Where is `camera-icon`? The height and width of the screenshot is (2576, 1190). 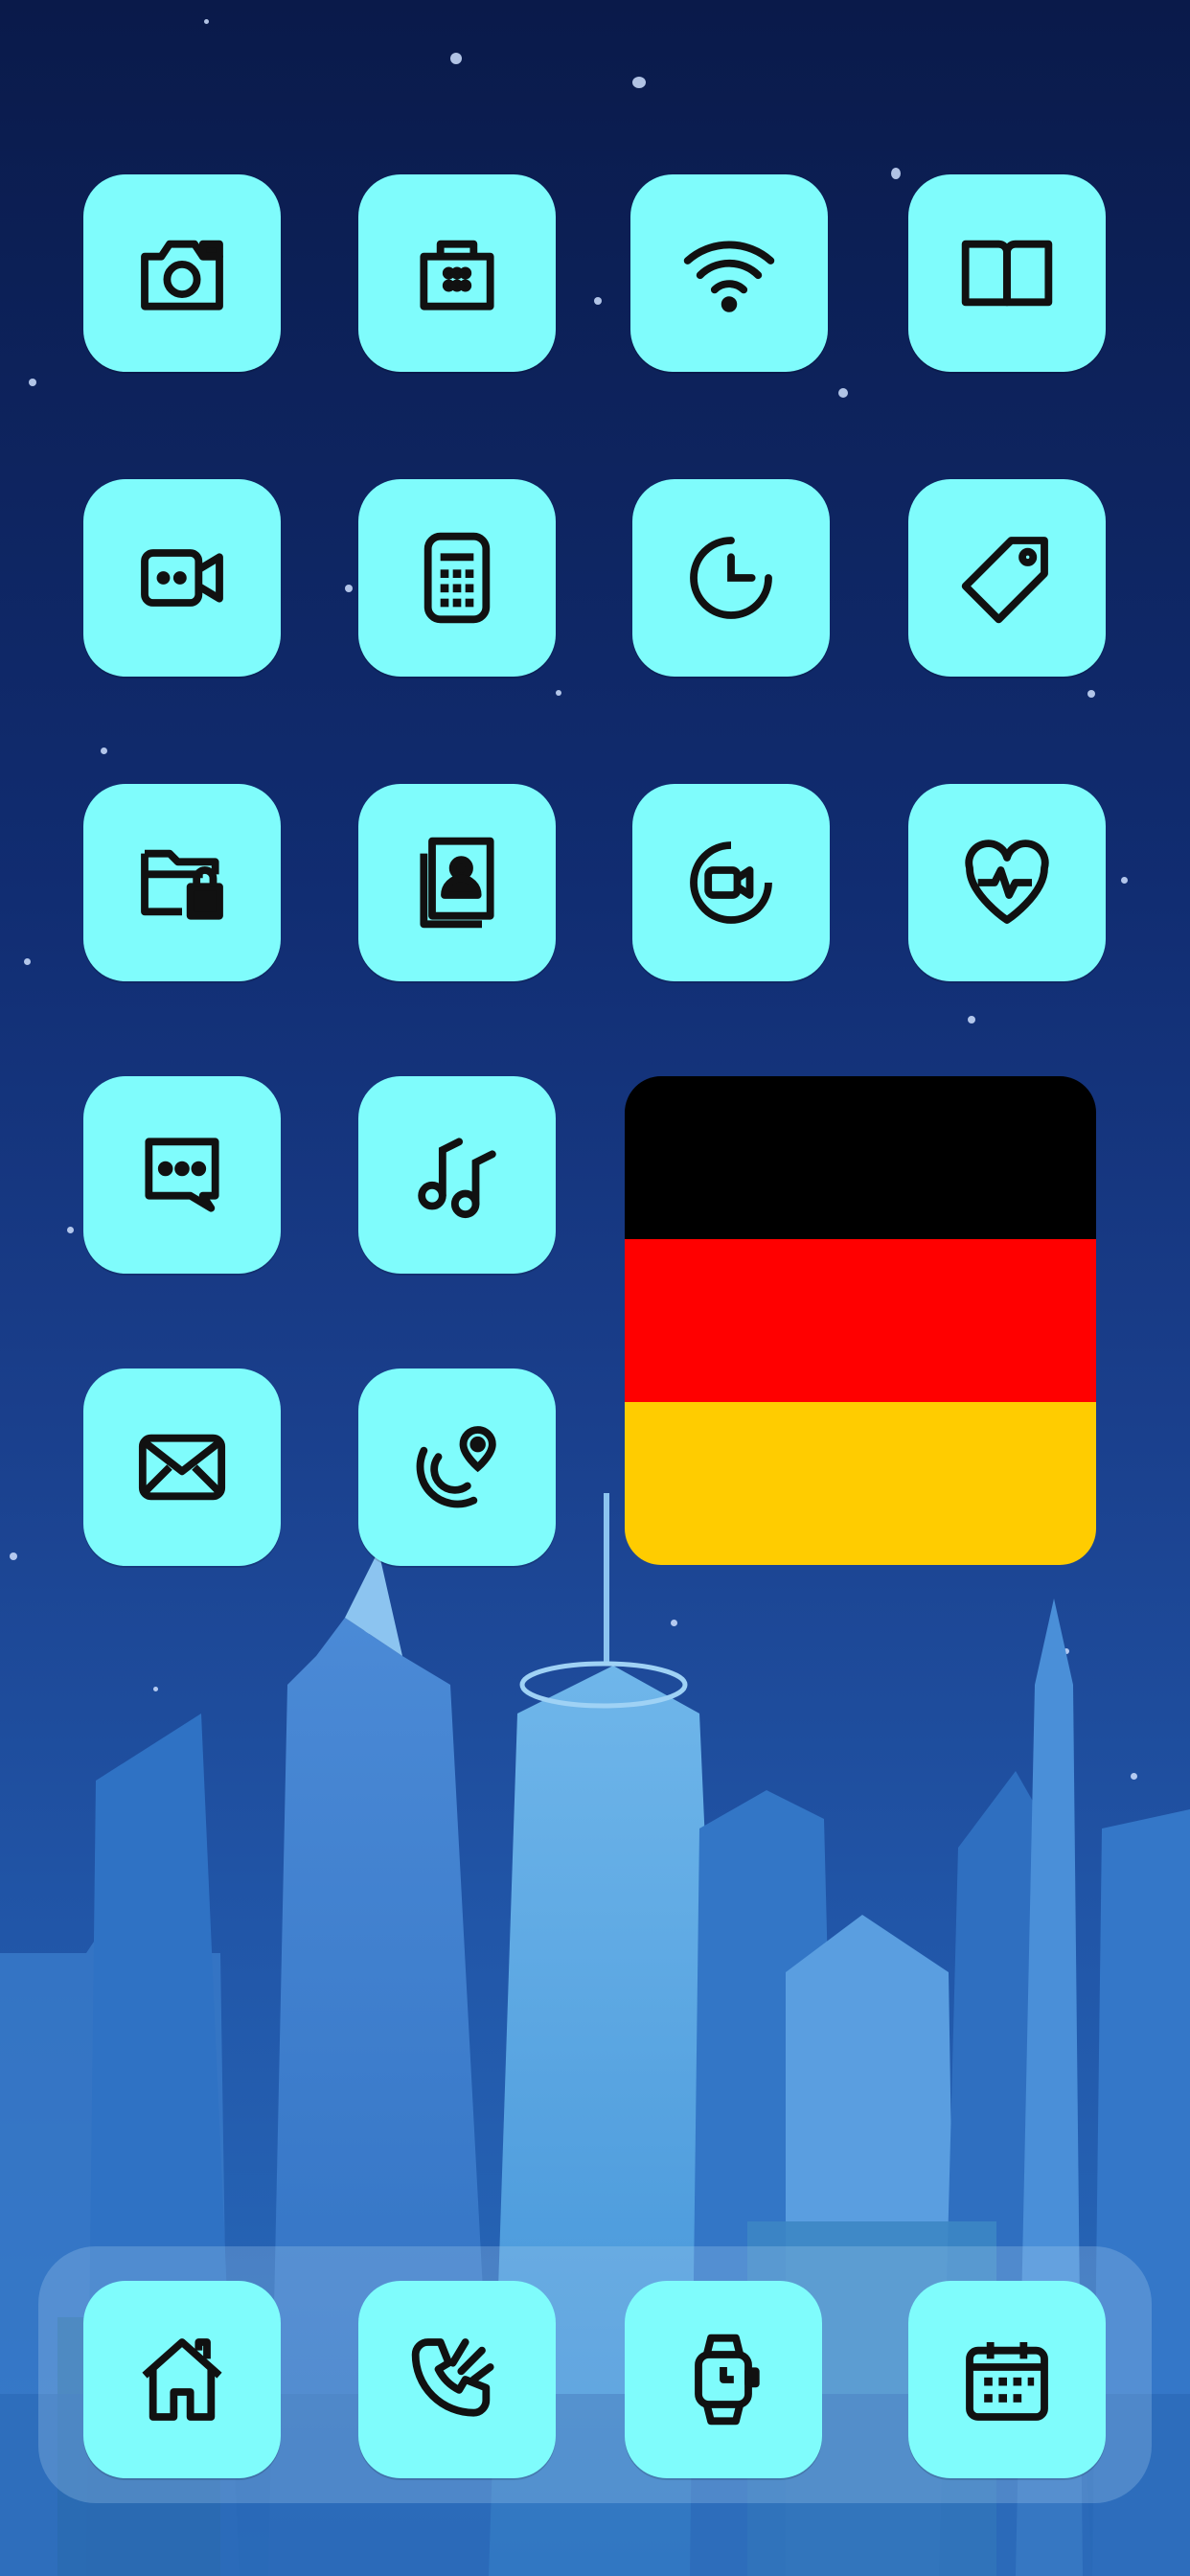
camera-icon is located at coordinates (182, 275).